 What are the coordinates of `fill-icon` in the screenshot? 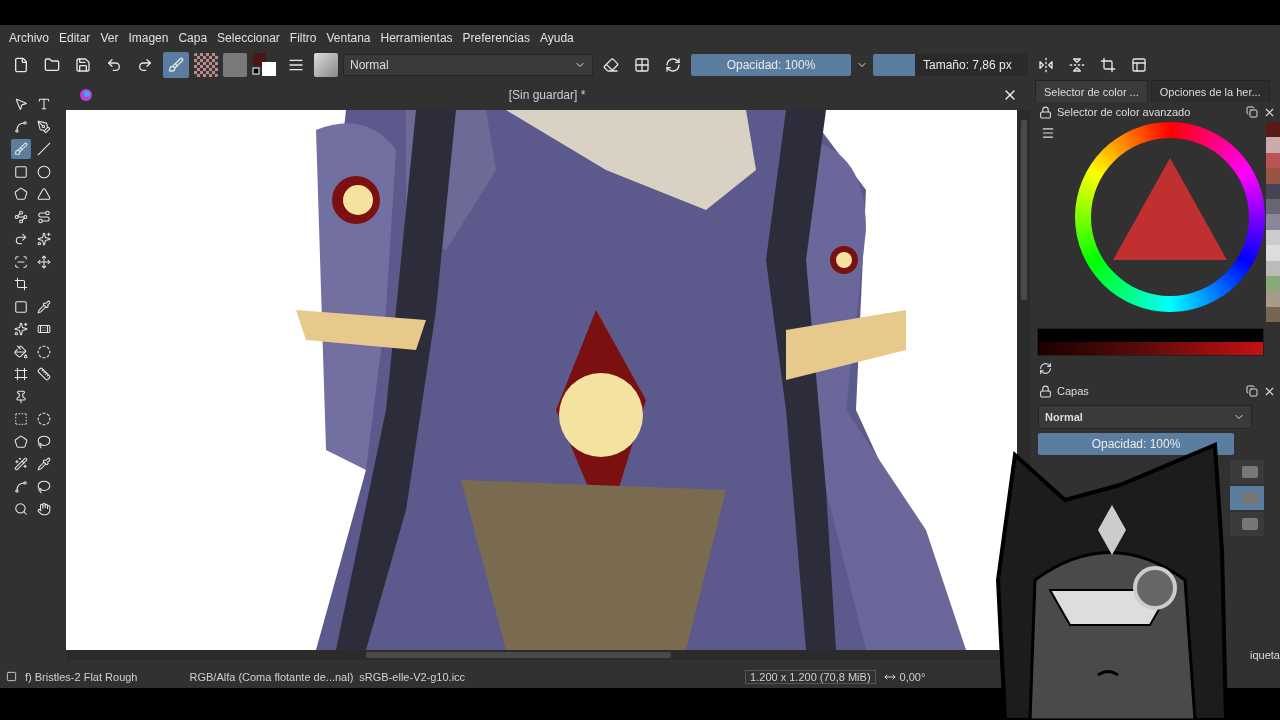 It's located at (20, 351).